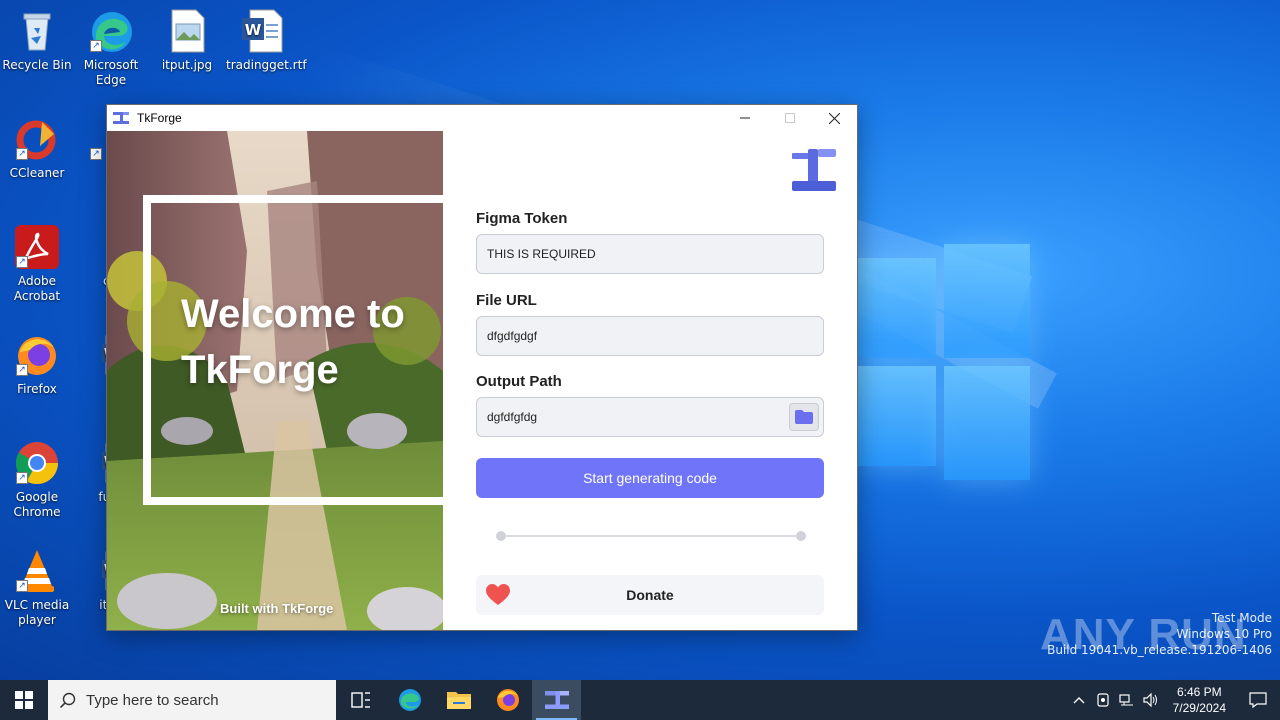 Image resolution: width=1280 pixels, height=720 pixels. I want to click on progress-start-knob, so click(501, 536).